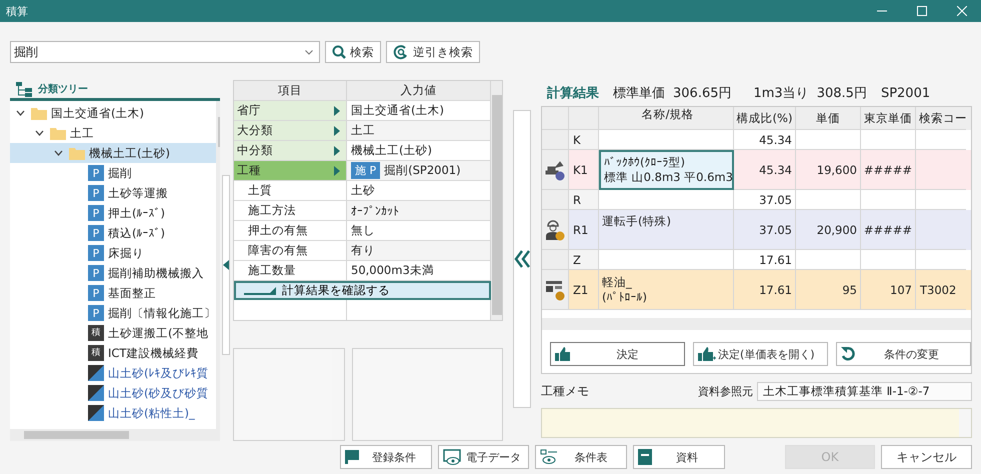  What do you see at coordinates (362, 290) in the screenshot?
I see `confirm-result-button: 計算結果を確認する` at bounding box center [362, 290].